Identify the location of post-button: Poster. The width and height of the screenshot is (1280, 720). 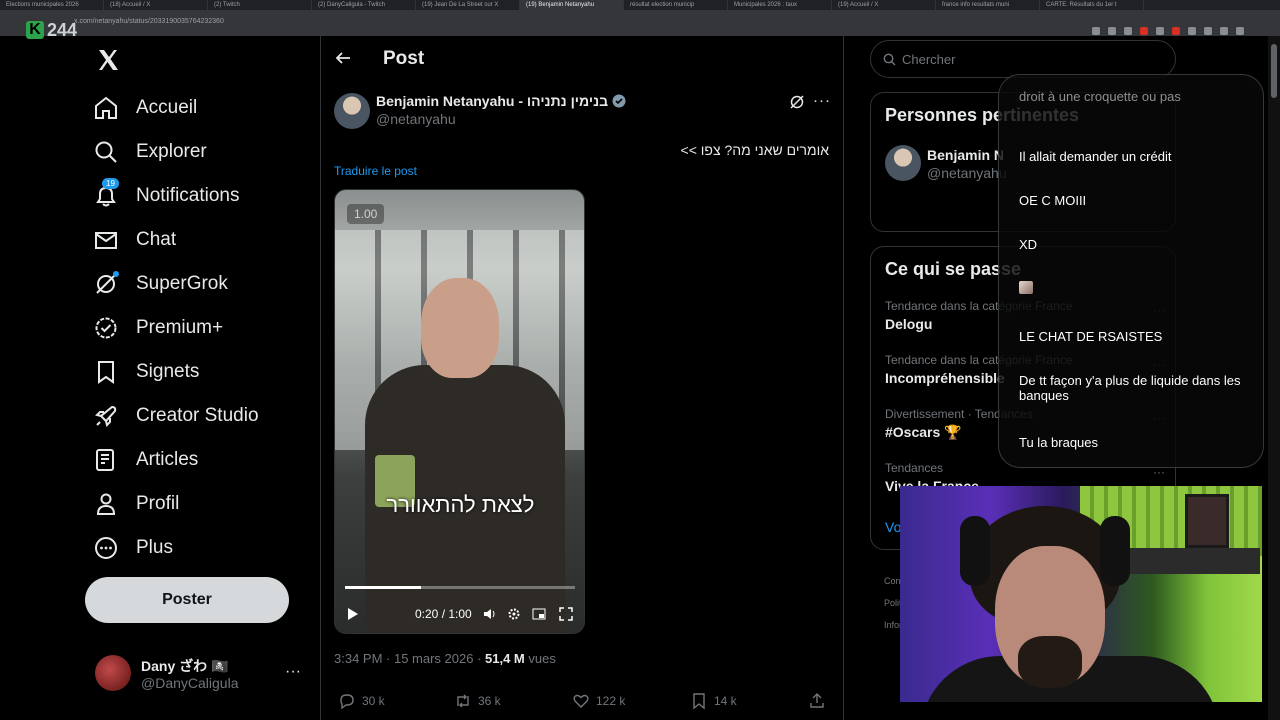
(187, 600).